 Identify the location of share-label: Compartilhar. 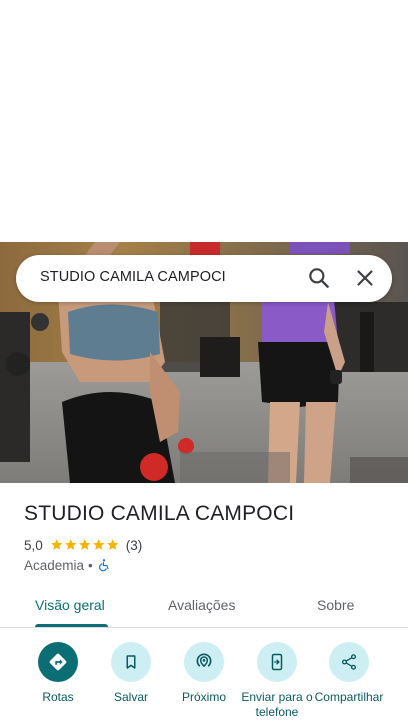
(349, 697).